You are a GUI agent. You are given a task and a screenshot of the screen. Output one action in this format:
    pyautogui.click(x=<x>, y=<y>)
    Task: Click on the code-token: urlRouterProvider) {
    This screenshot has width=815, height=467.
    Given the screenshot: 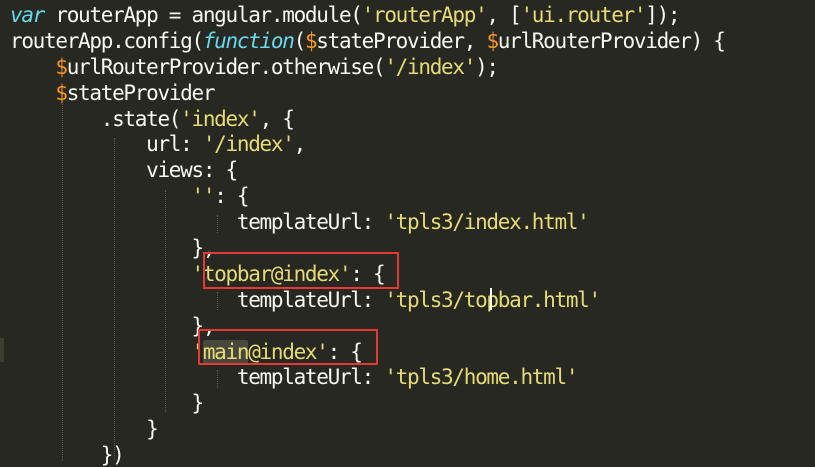 What is the action you would take?
    pyautogui.click(x=611, y=40)
    